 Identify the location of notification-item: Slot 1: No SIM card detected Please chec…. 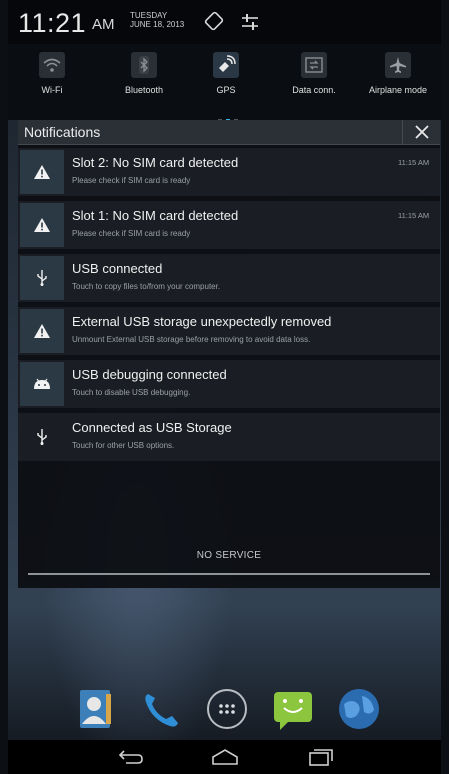
(229, 225).